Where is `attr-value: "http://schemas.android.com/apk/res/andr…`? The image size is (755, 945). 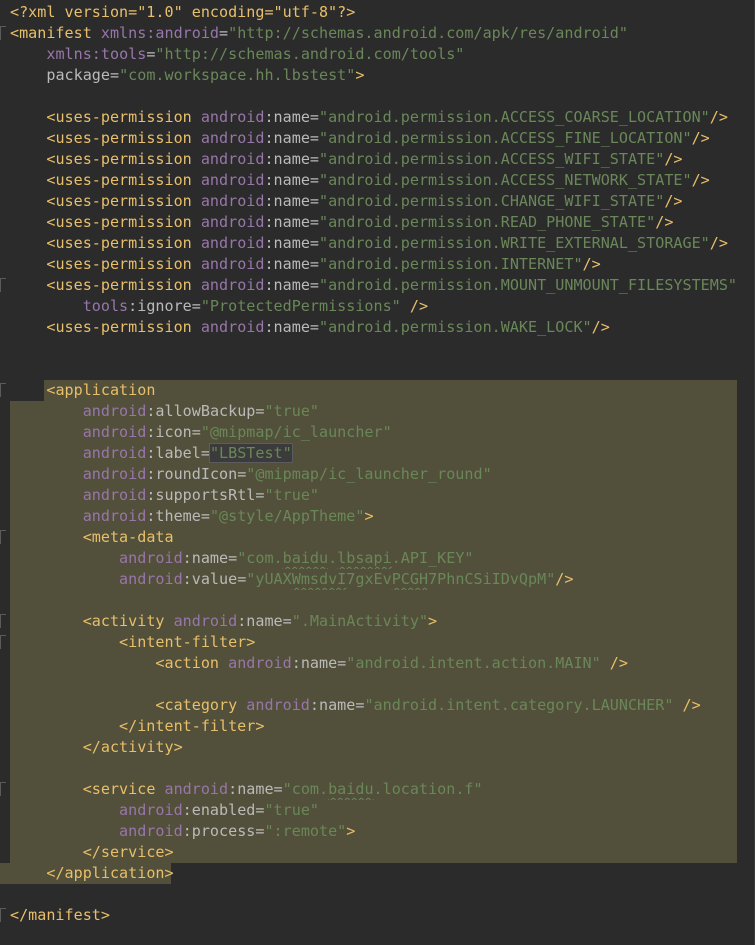
attr-value: "http://schemas.android.com/apk/res/andr… is located at coordinates (428, 33).